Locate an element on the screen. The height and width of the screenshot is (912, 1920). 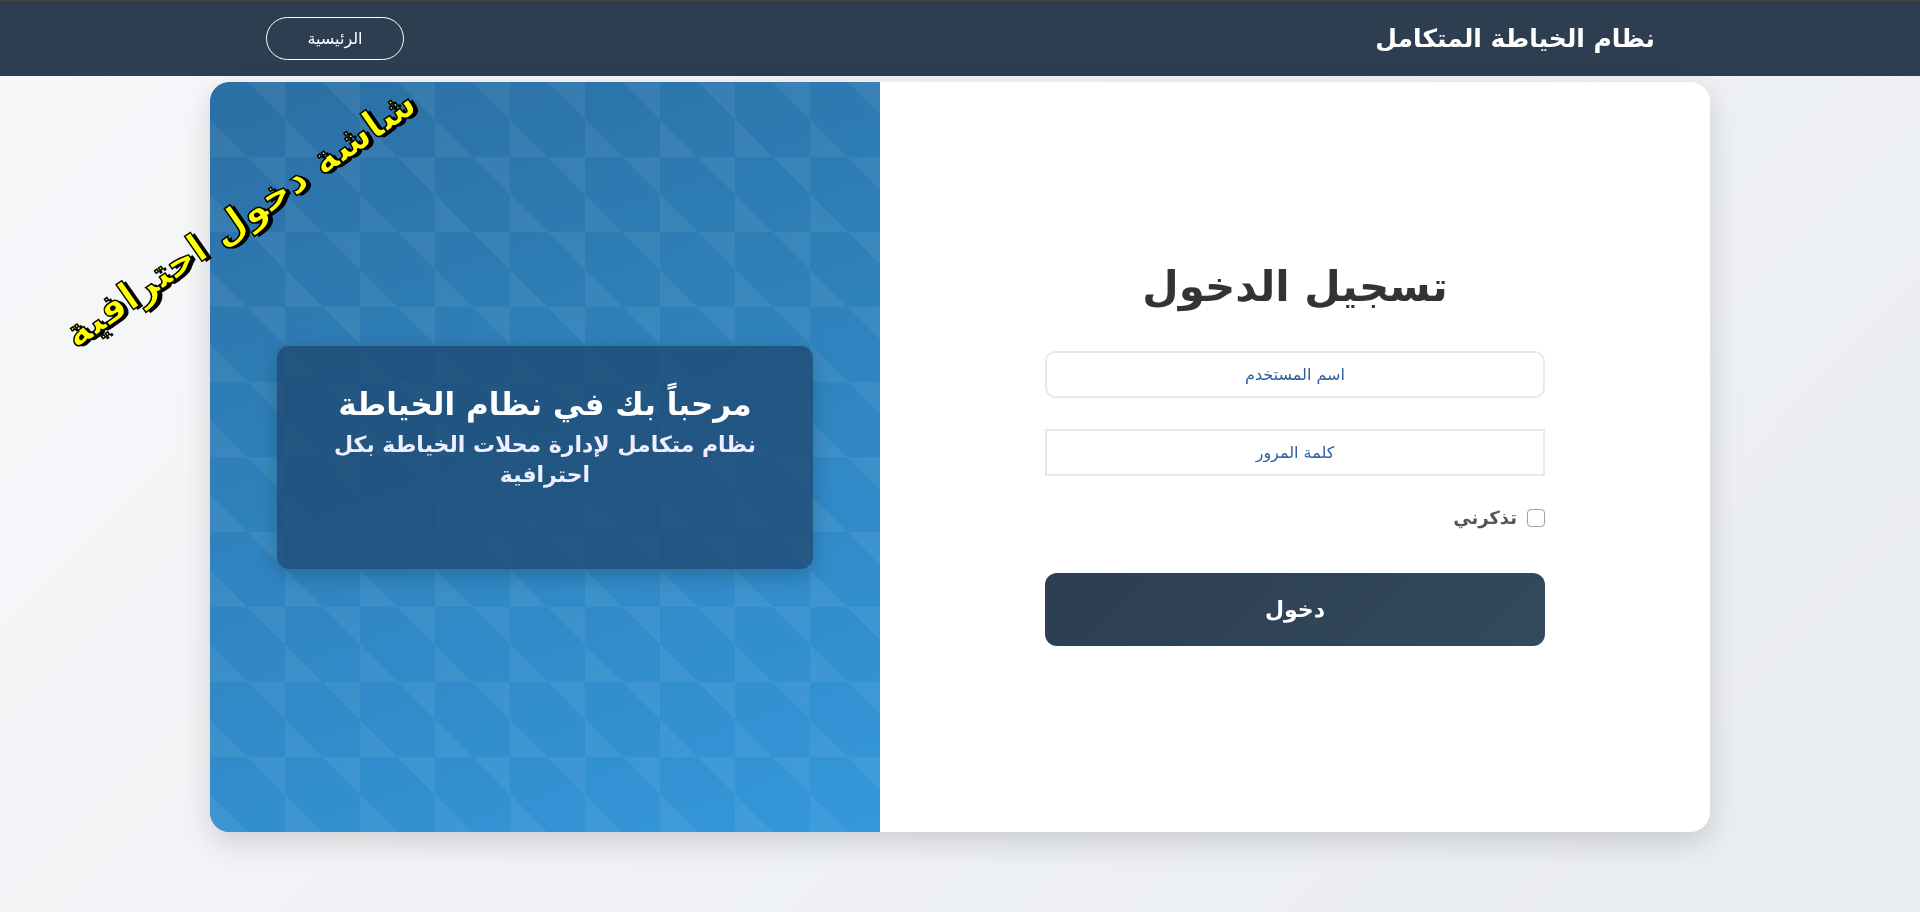
username-field: اسم المستخدم is located at coordinates (1295, 374).